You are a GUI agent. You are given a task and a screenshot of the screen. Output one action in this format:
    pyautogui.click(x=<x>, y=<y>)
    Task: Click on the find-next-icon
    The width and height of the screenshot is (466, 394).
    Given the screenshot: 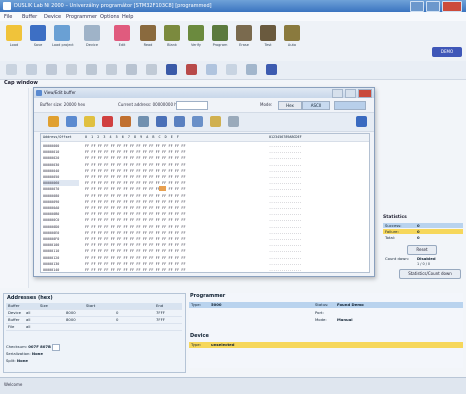 What is the action you would take?
    pyautogui.click(x=179, y=121)
    